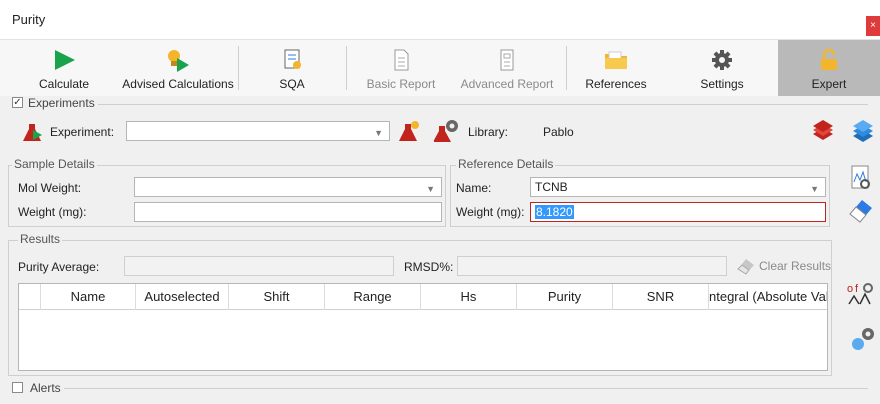 This screenshot has height=404, width=880. I want to click on column-header-name: Name, so click(88, 297).